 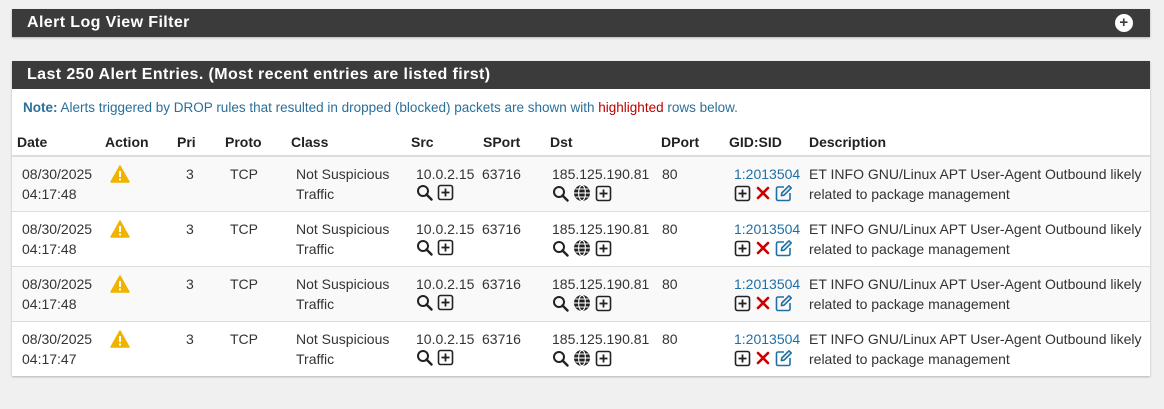 I want to click on note-label: Note:, so click(x=40, y=107).